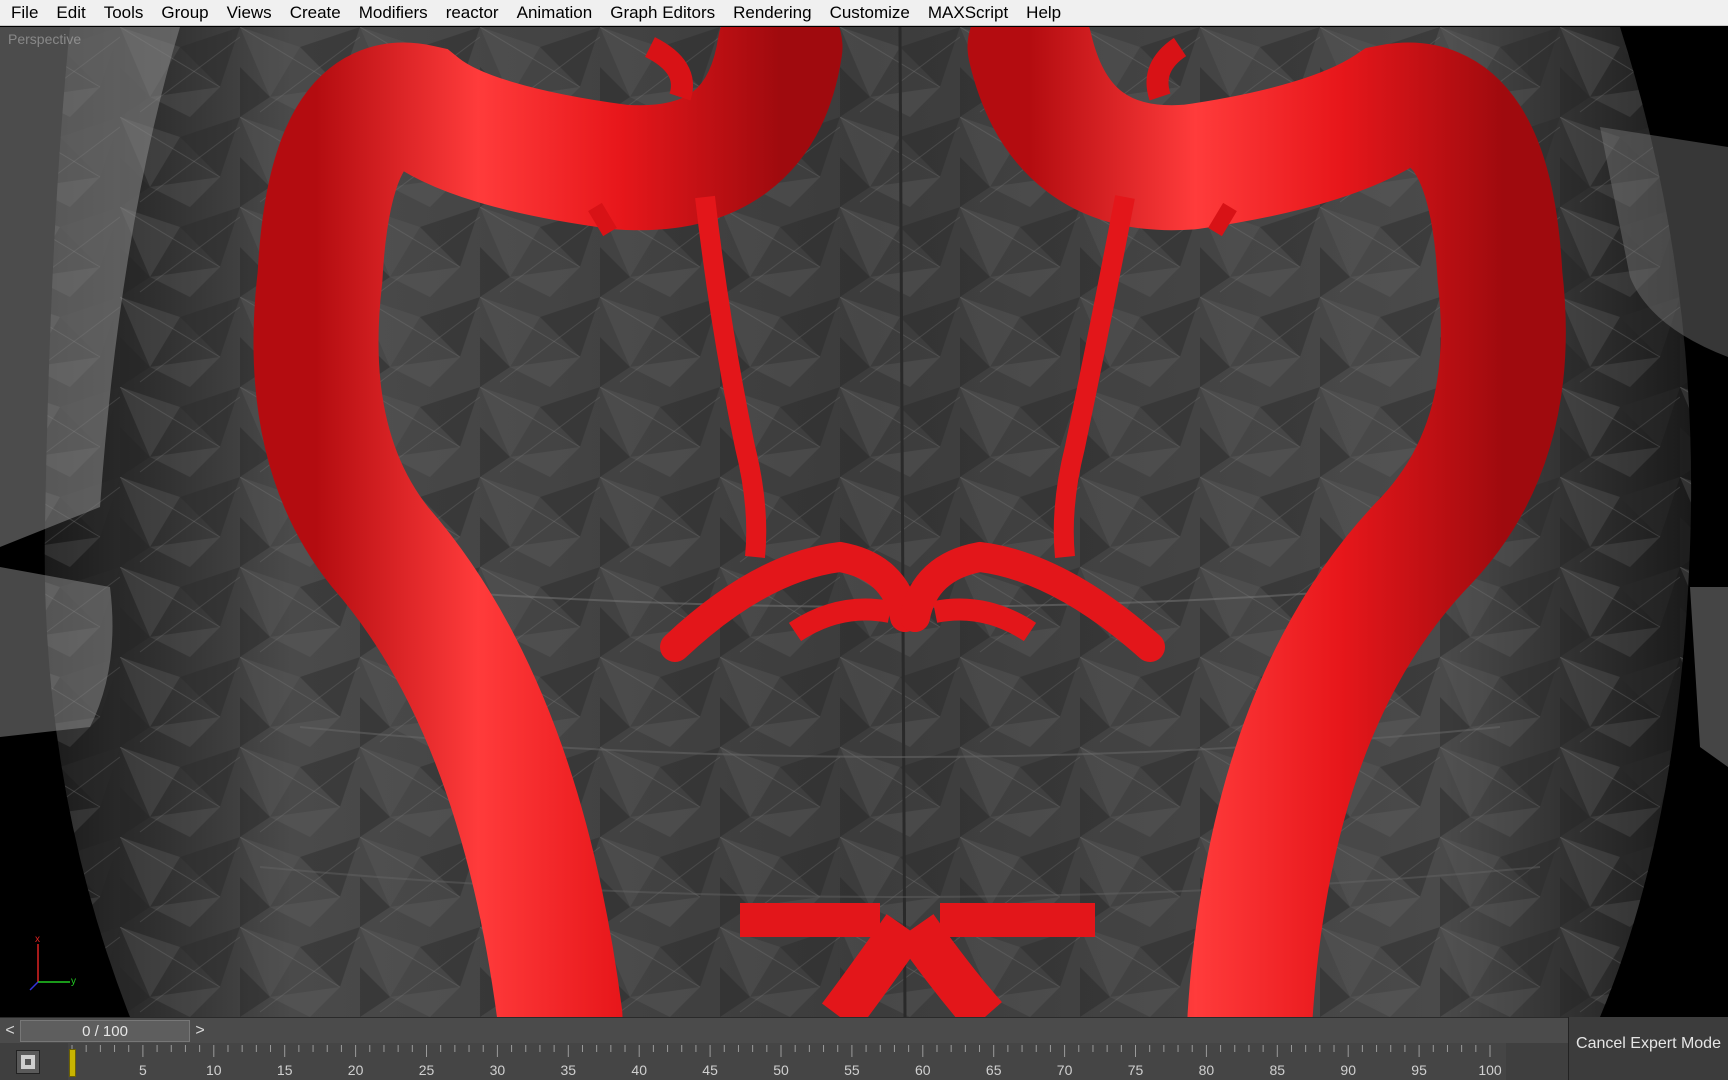  I want to click on track-ruler: 5 10 15 20 25 30 35 40 45 50 55 60 65 70 75 80 85 90 95 100, so click(787, 1061).